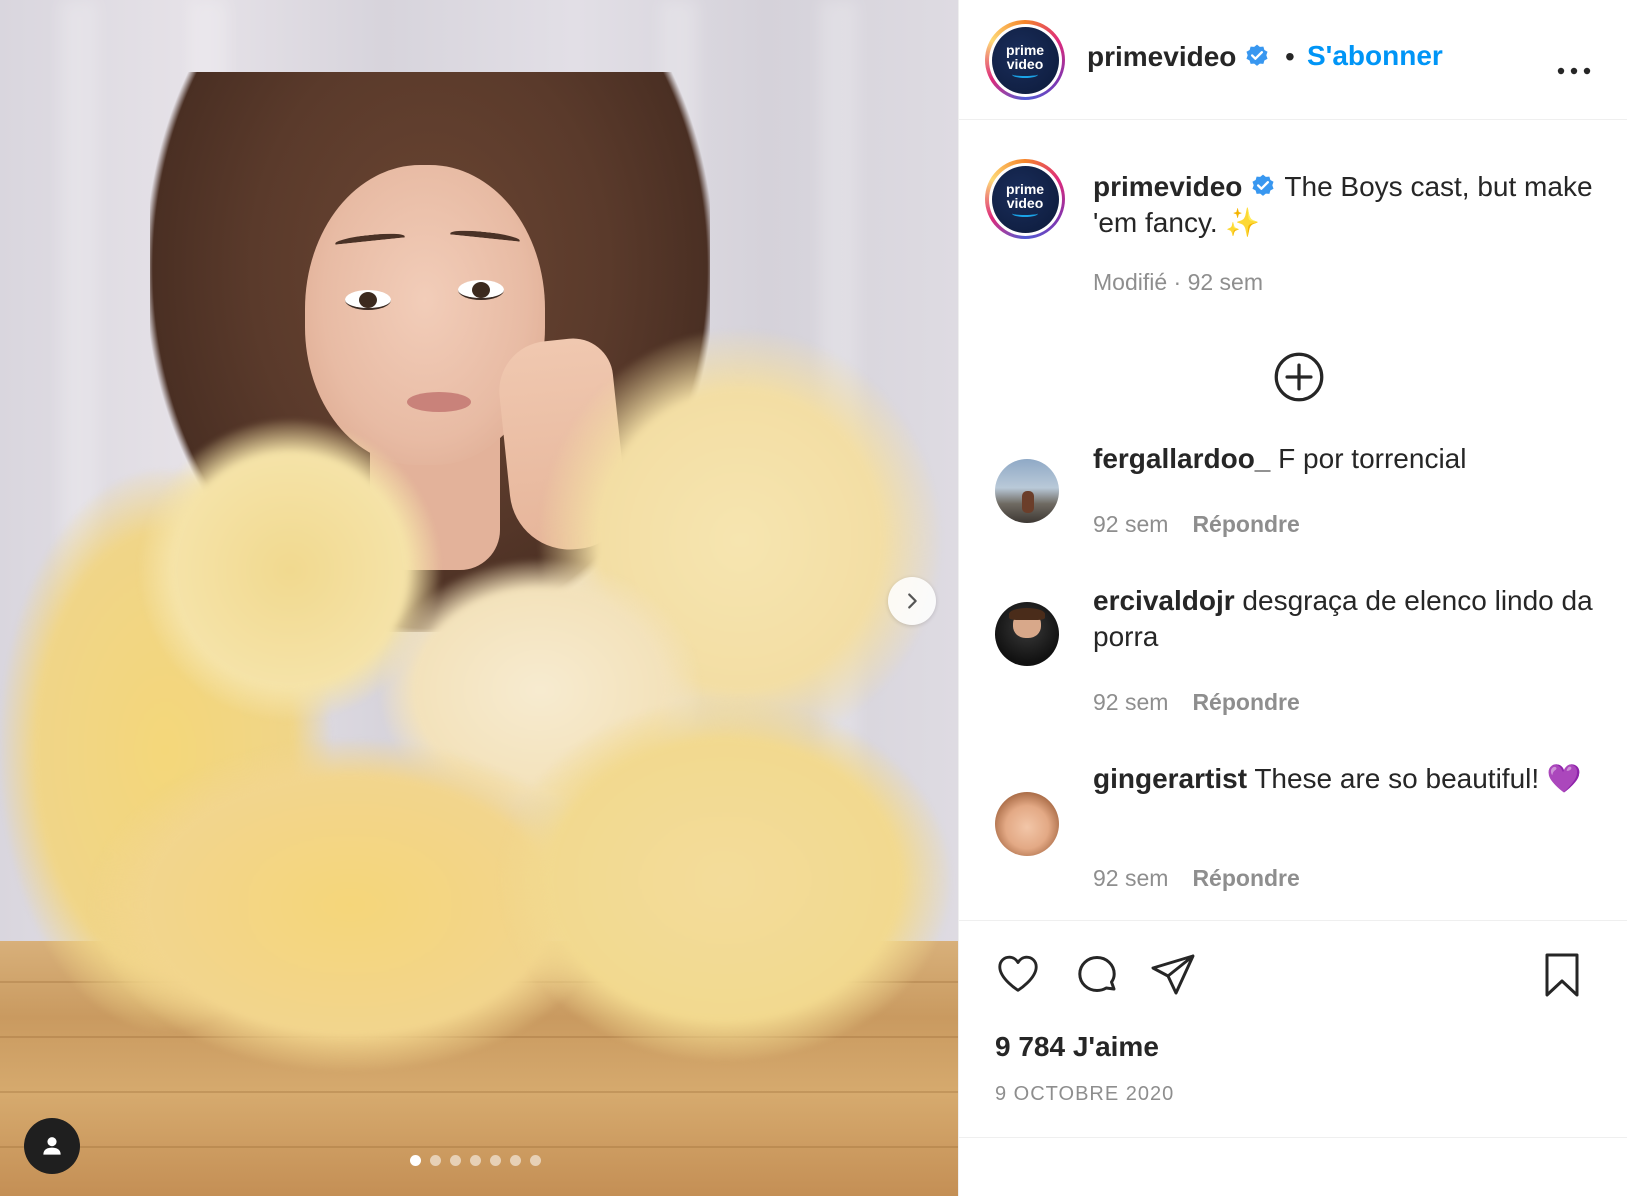 The image size is (1627, 1196). What do you see at coordinates (1293, 1166) in the screenshot?
I see `comment-input-area` at bounding box center [1293, 1166].